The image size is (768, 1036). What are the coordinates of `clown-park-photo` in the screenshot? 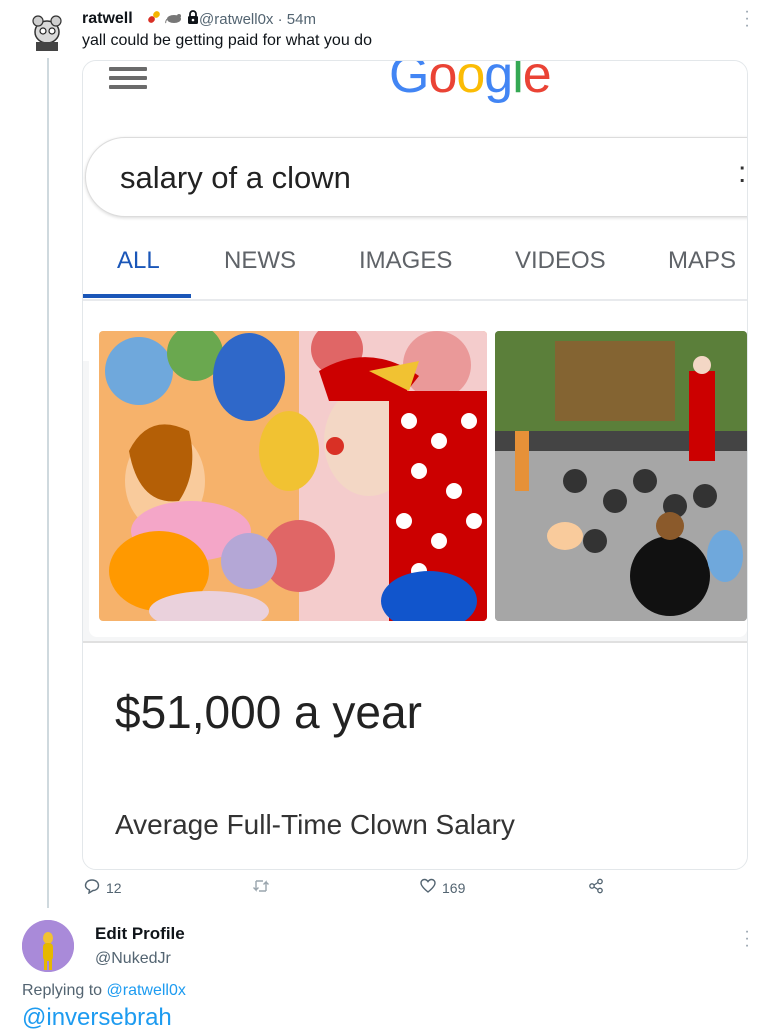 It's located at (621, 476).